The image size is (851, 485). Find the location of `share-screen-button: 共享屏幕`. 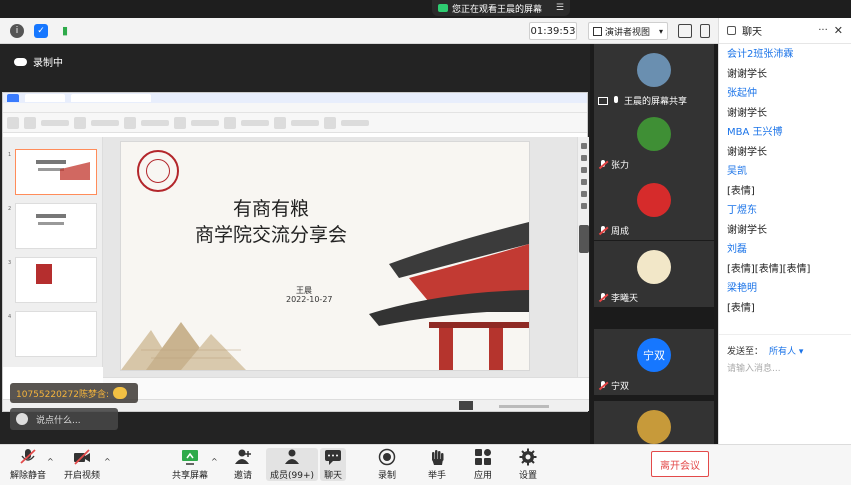

share-screen-button: 共享屏幕 is located at coordinates (190, 464).